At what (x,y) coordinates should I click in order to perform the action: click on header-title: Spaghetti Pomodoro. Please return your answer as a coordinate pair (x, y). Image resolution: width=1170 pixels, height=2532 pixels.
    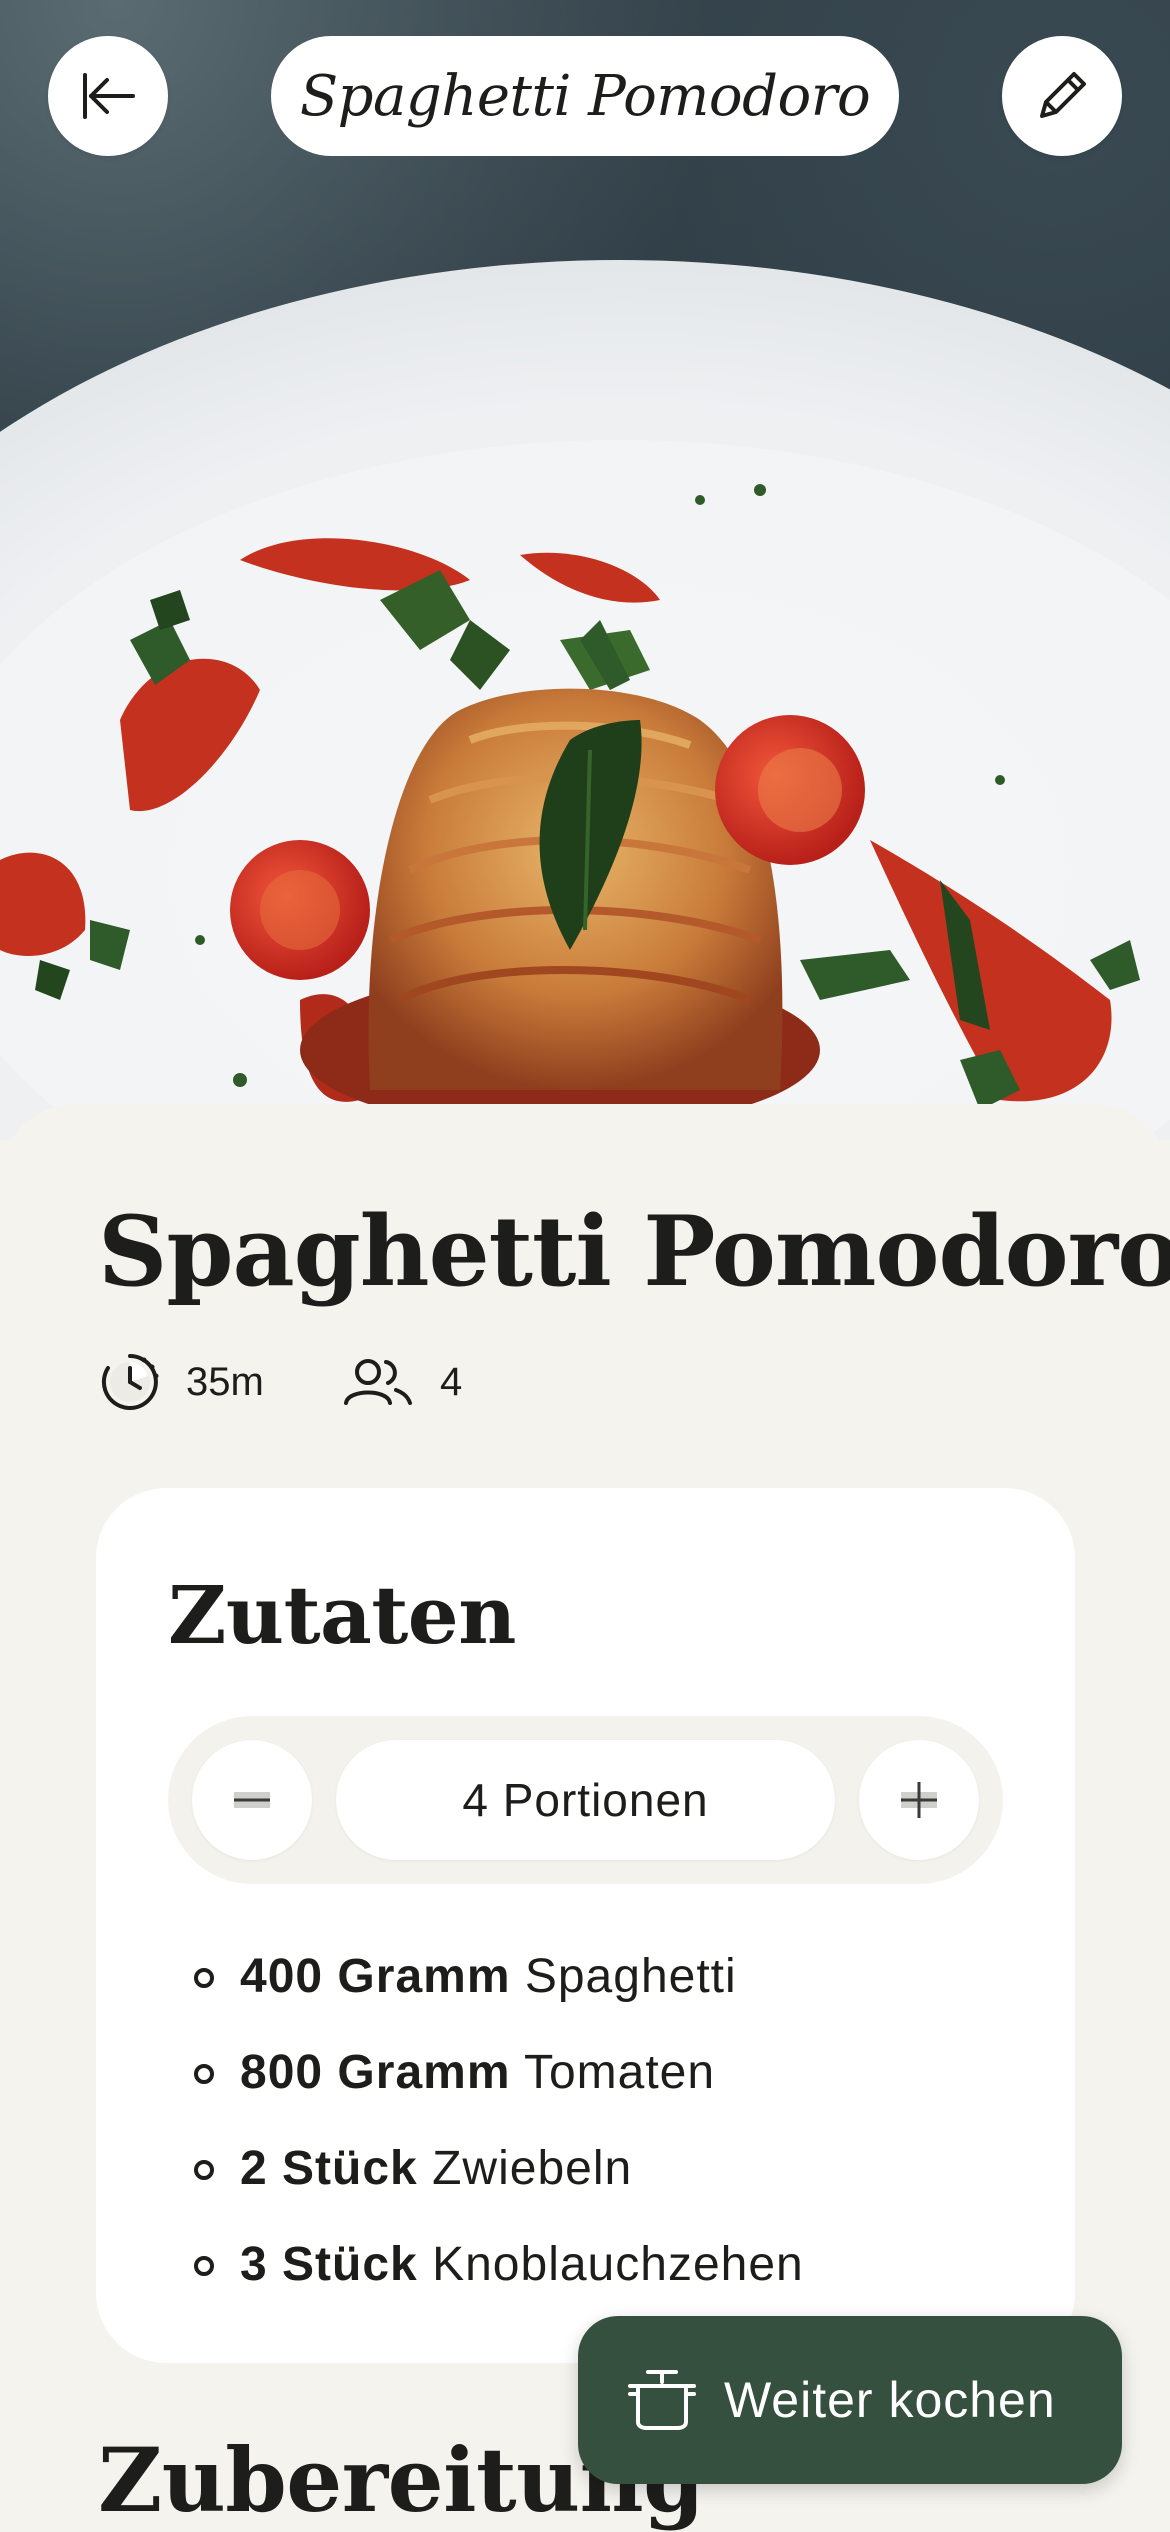
    Looking at the image, I should click on (585, 96).